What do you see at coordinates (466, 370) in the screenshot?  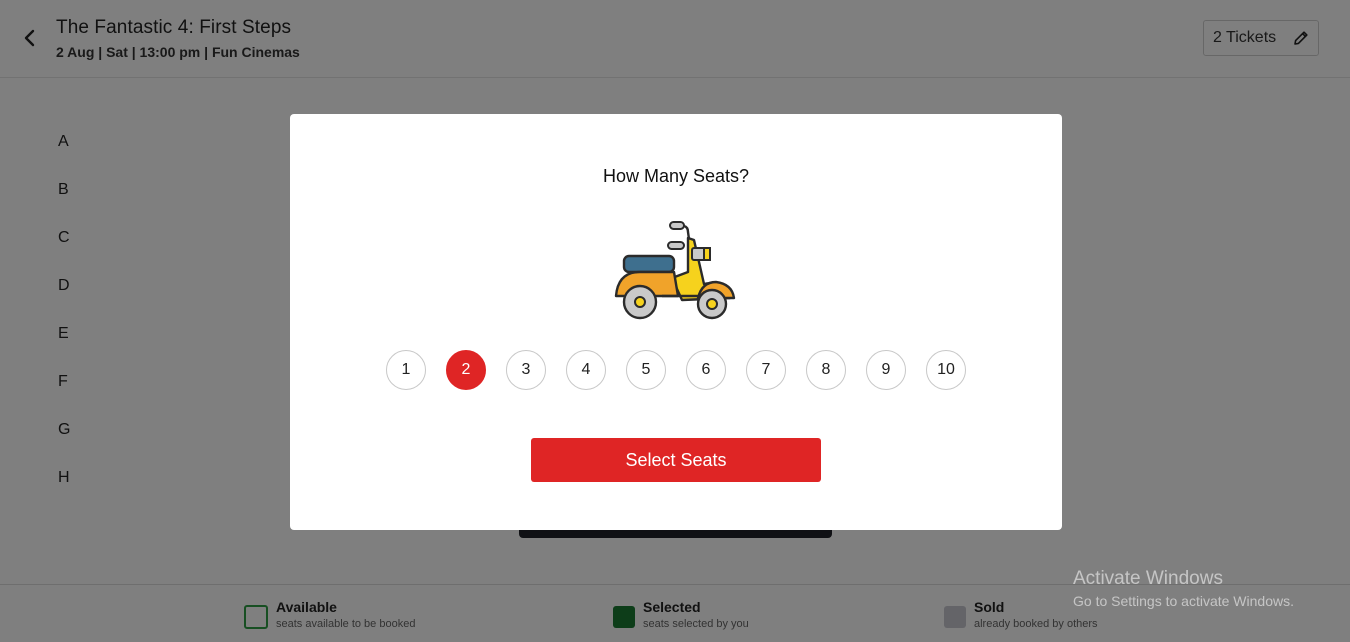 I see `seat-option-2: 2` at bounding box center [466, 370].